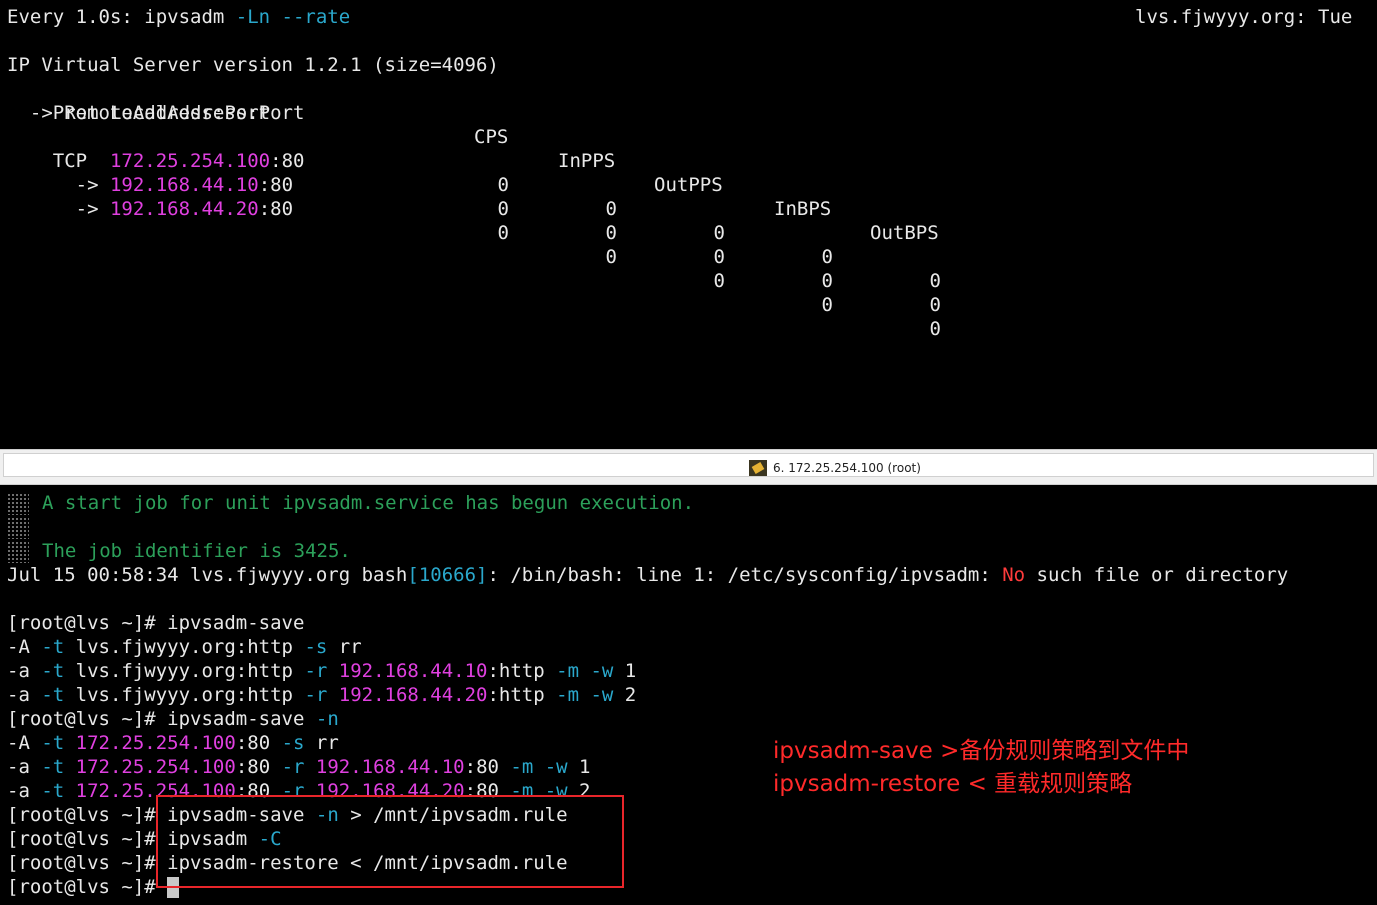  Describe the element at coordinates (24, 647) in the screenshot. I see `output-text: -A` at that location.